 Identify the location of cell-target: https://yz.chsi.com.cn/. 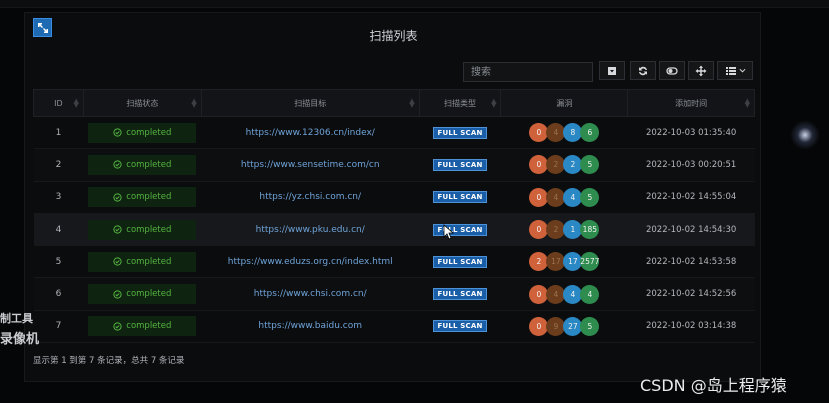
(310, 197).